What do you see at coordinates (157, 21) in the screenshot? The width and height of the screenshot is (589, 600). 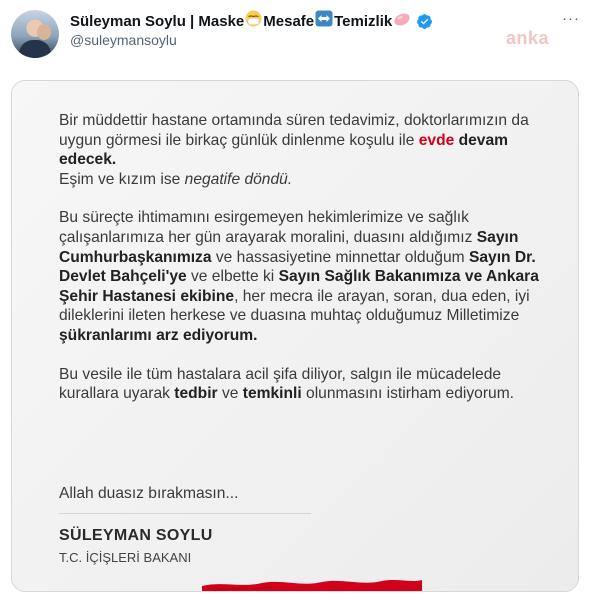 I see `display-name-part1: Süleyman Soylu | Maske` at bounding box center [157, 21].